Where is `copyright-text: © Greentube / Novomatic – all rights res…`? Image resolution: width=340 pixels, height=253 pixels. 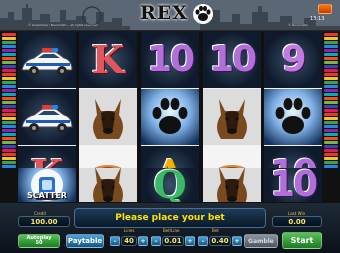 copyright-text: © Greentube / Novomatic – all rights res… is located at coordinates (63, 25).